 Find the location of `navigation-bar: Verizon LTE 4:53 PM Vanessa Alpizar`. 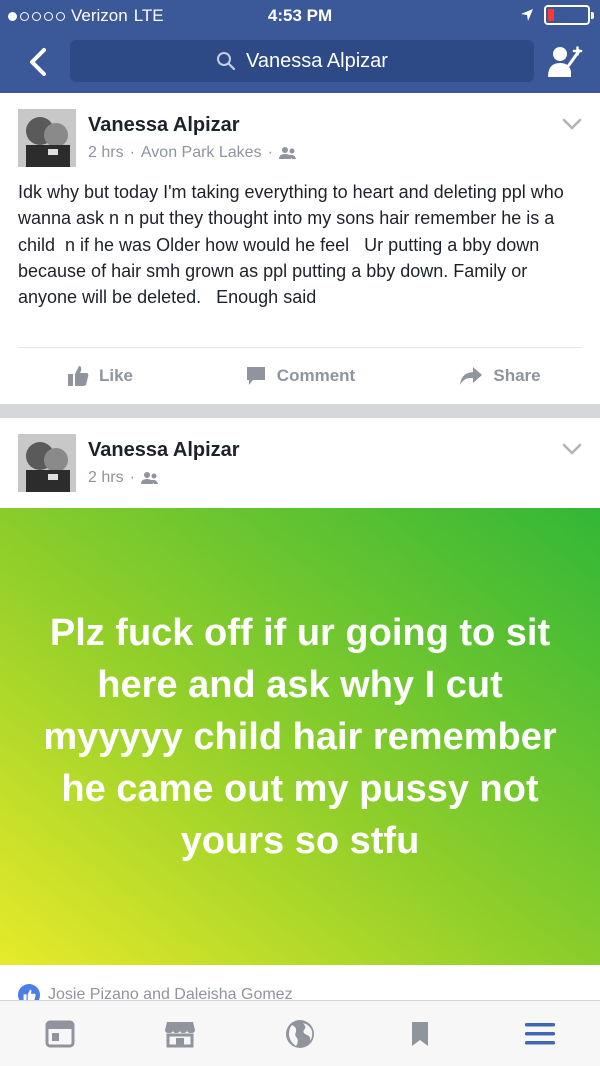

navigation-bar: Verizon LTE 4:53 PM Vanessa Alpizar is located at coordinates (300, 46).